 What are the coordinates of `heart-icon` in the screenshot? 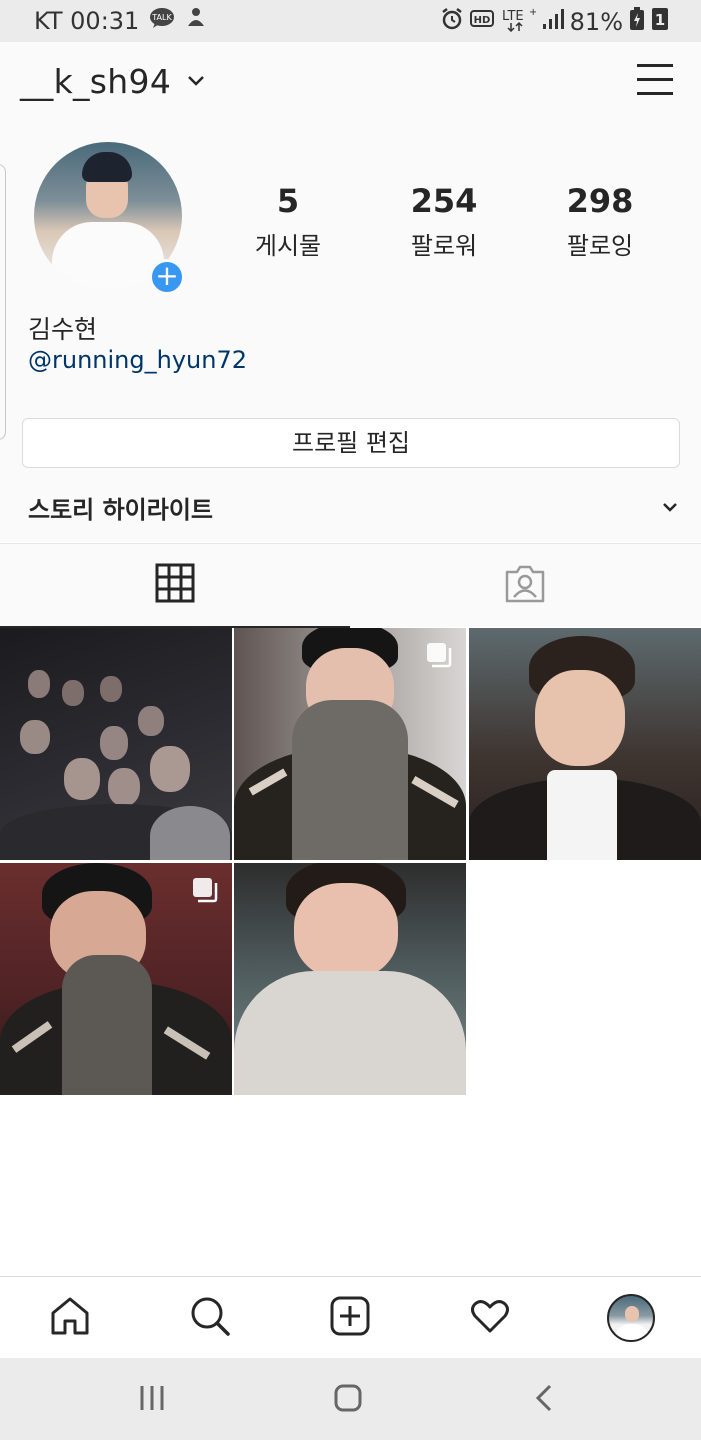 It's located at (490, 1318).